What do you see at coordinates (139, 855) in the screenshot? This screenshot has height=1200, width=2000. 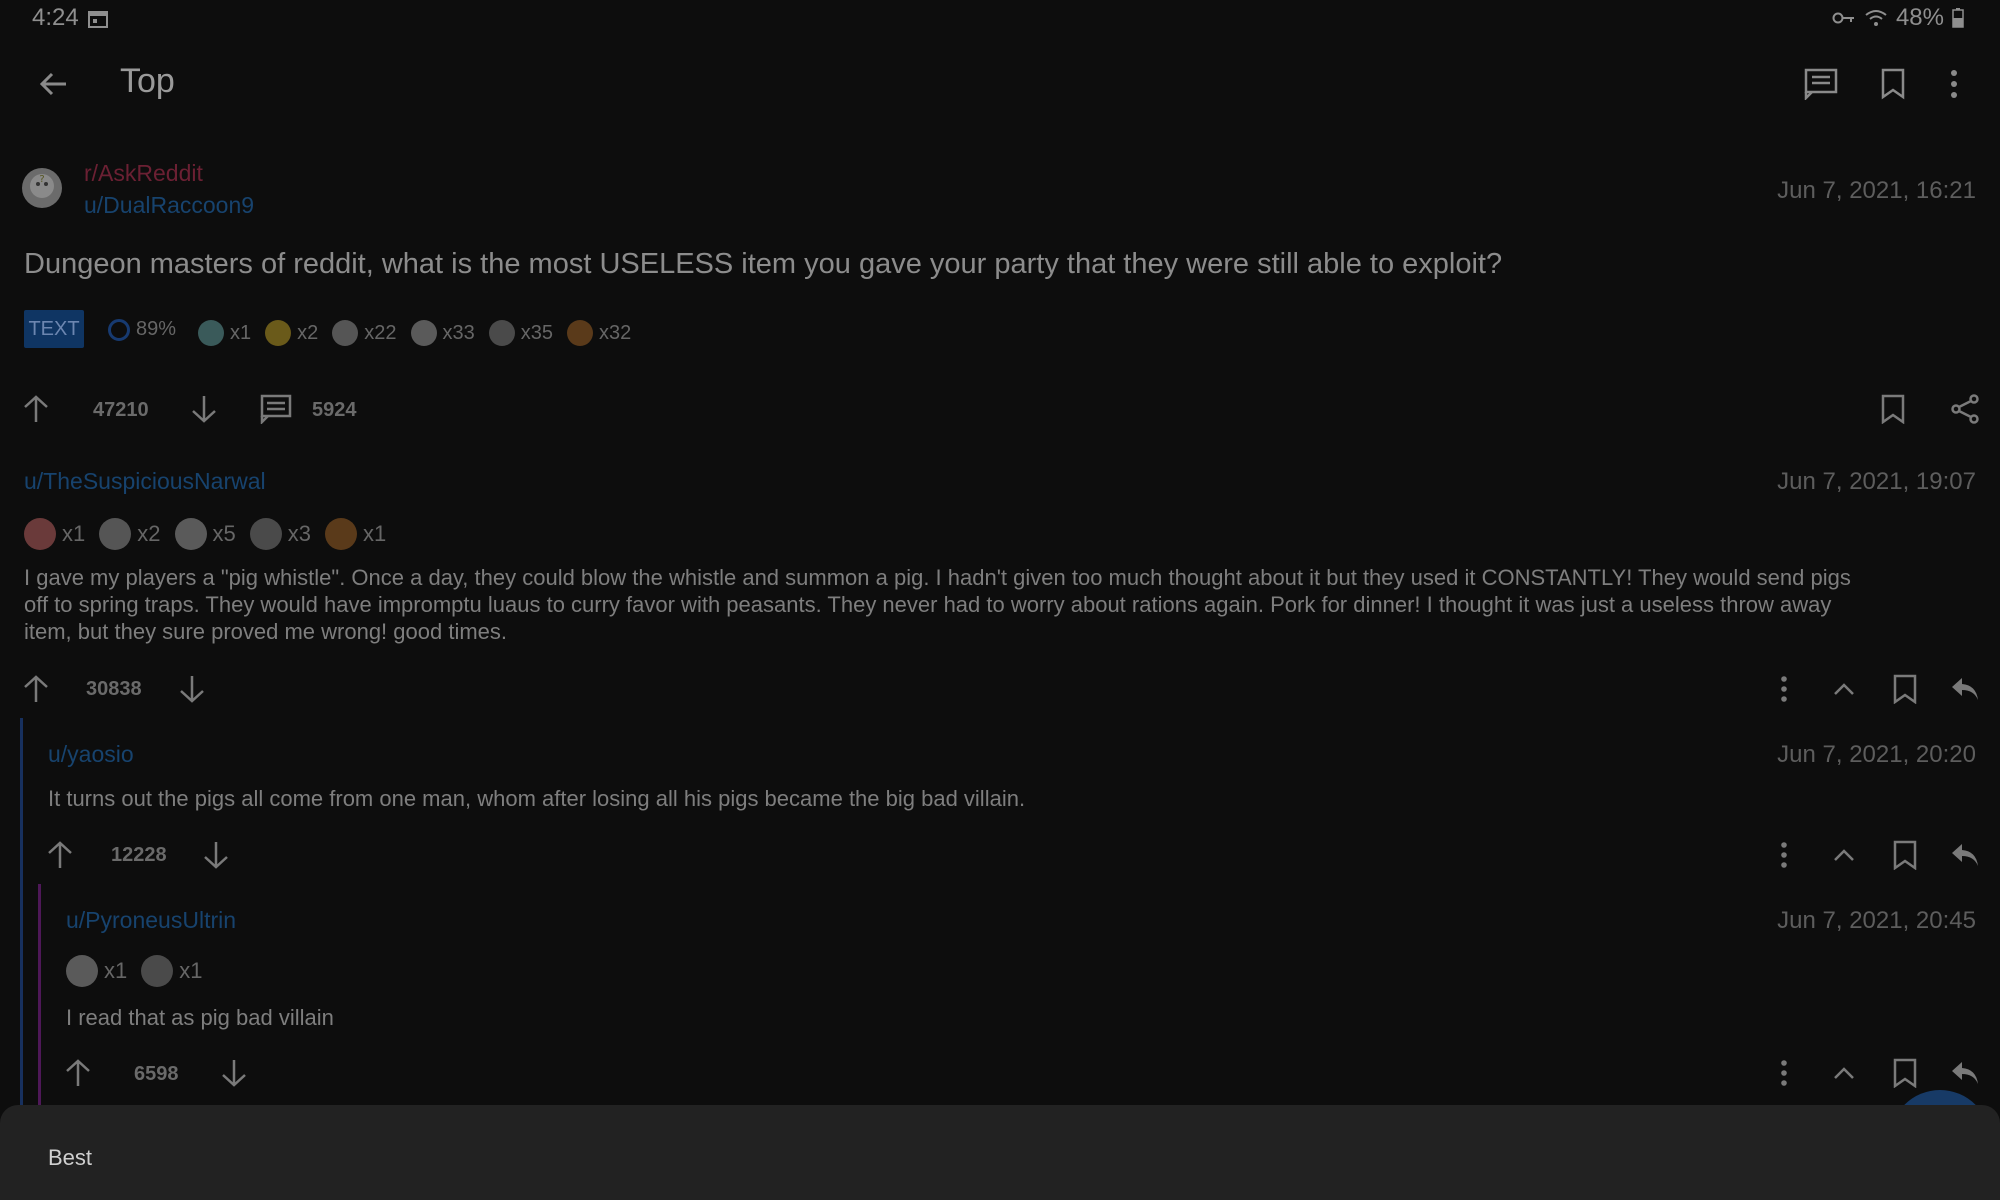 I see `comment-score: 12228` at bounding box center [139, 855].